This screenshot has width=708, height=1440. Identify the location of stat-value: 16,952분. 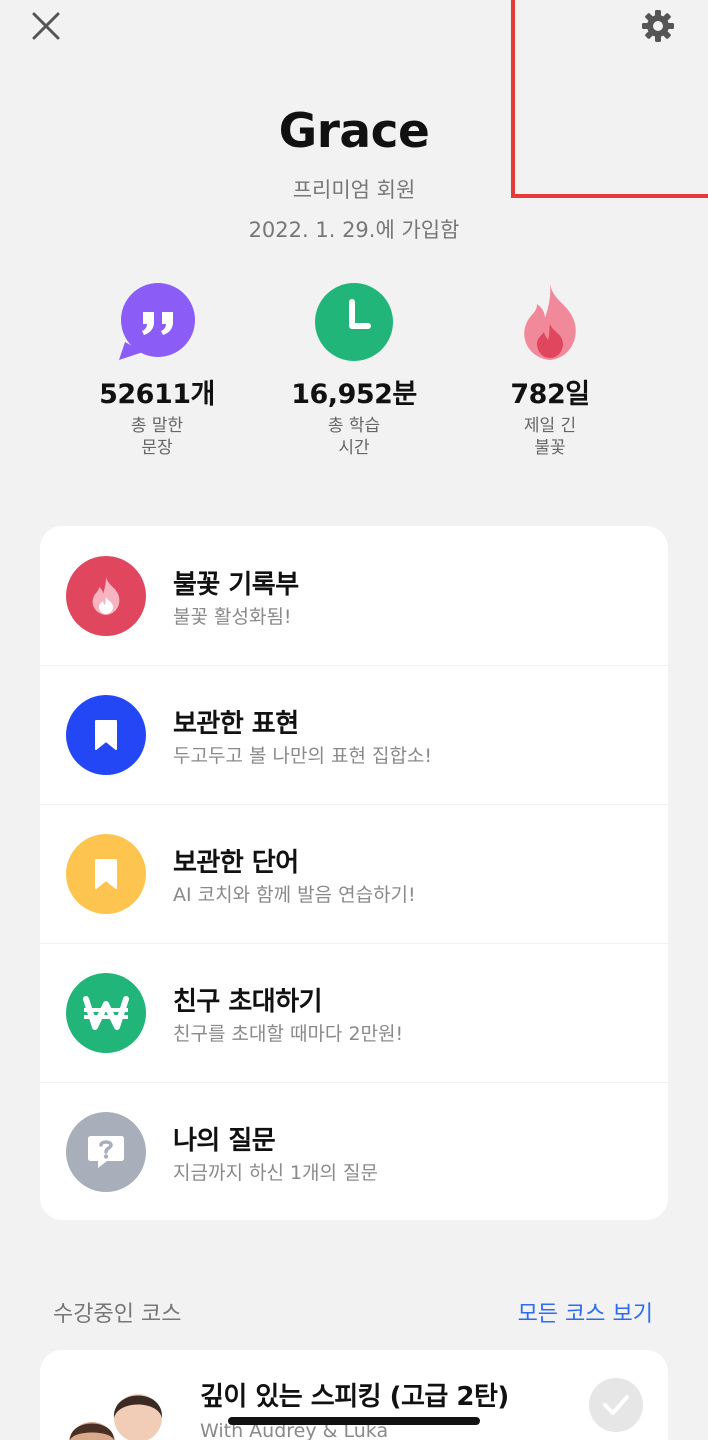
(354, 394).